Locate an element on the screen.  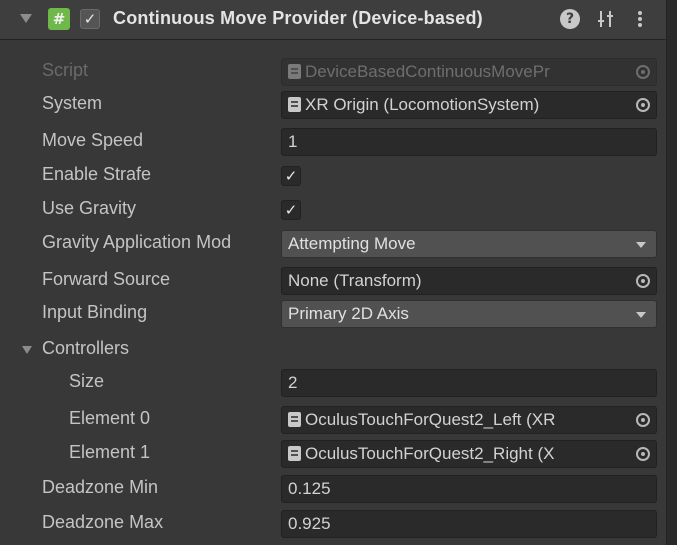
element-0-value: OculusTouchForQuest2_Left (XR is located at coordinates (430, 419).